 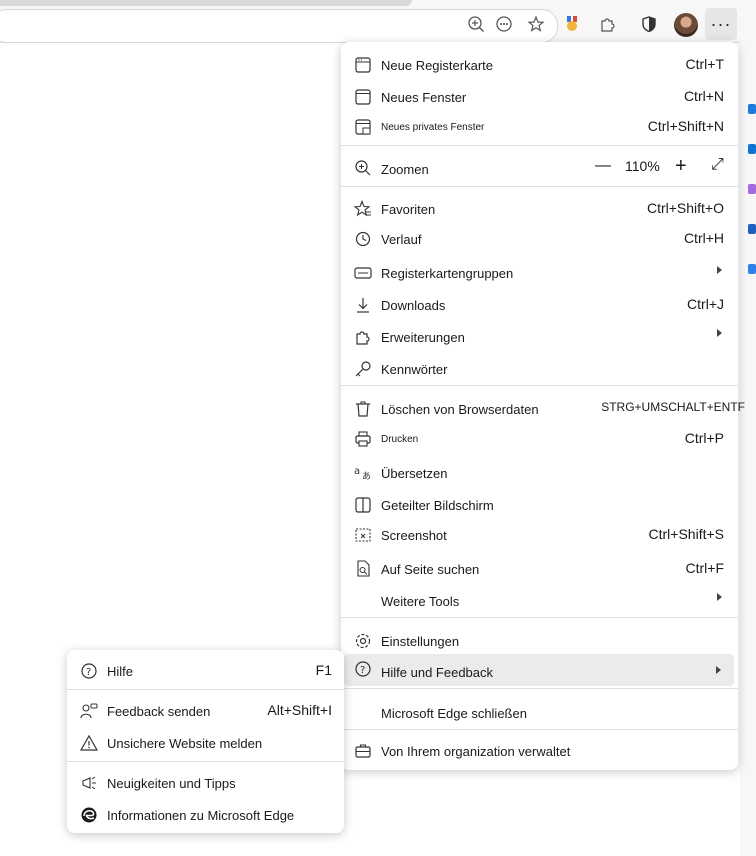 What do you see at coordinates (539, 473) in the screenshot?
I see `menu-item-translate: aあ Übersetzen` at bounding box center [539, 473].